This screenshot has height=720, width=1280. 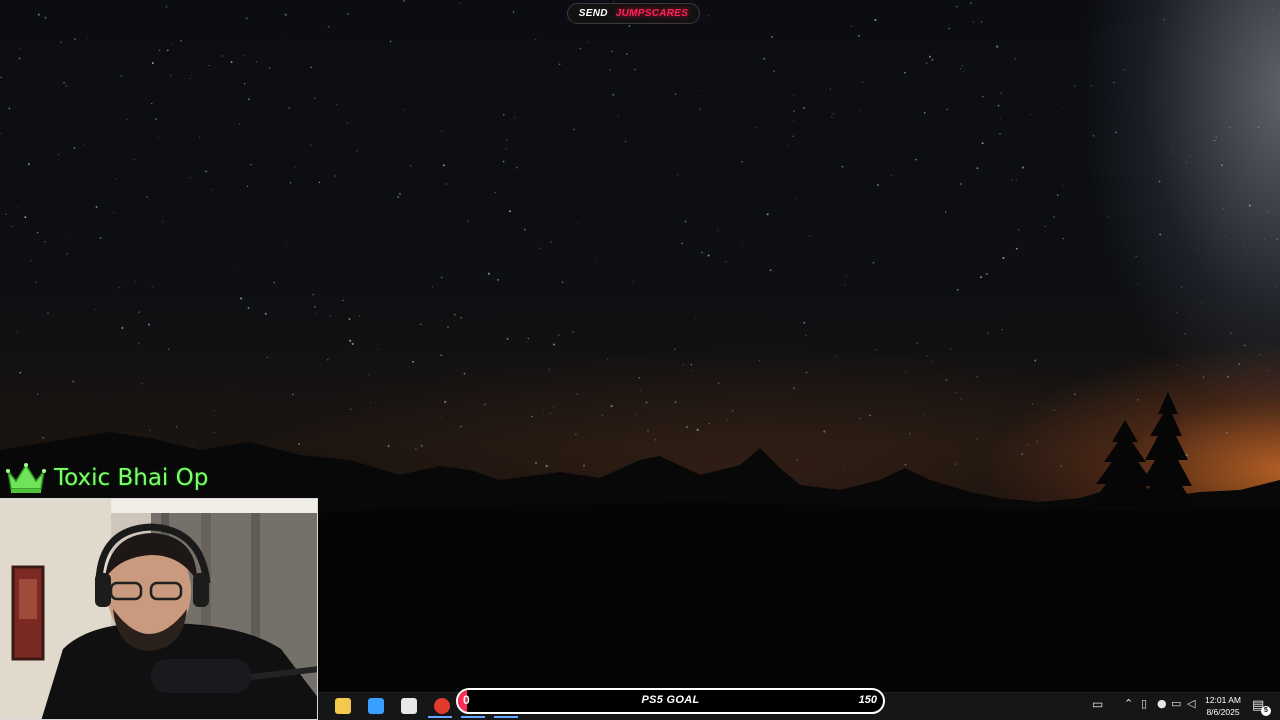 What do you see at coordinates (343, 706) in the screenshot?
I see `folder-icon` at bounding box center [343, 706].